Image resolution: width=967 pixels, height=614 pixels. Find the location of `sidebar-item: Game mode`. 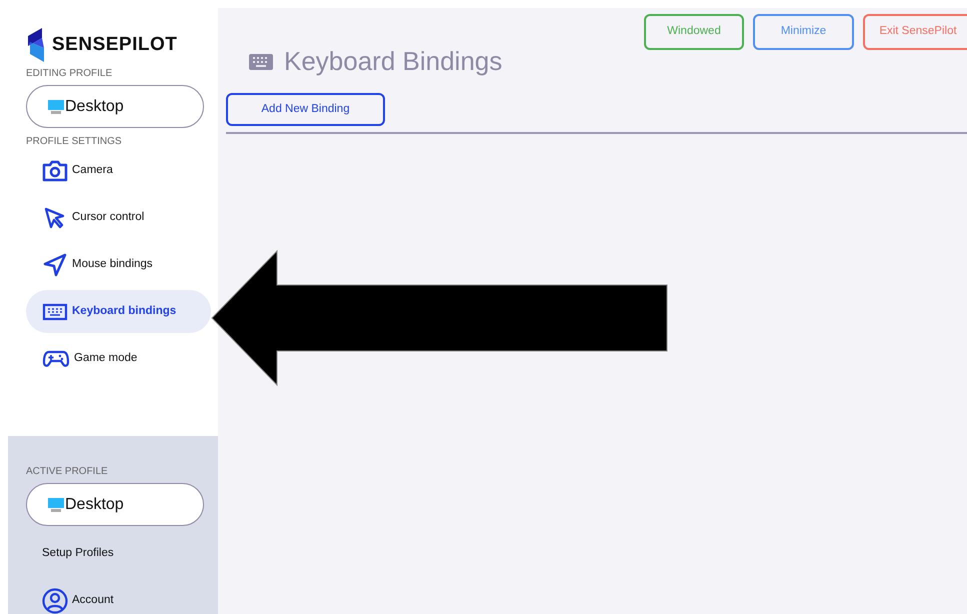

sidebar-item: Game mode is located at coordinates (118, 358).